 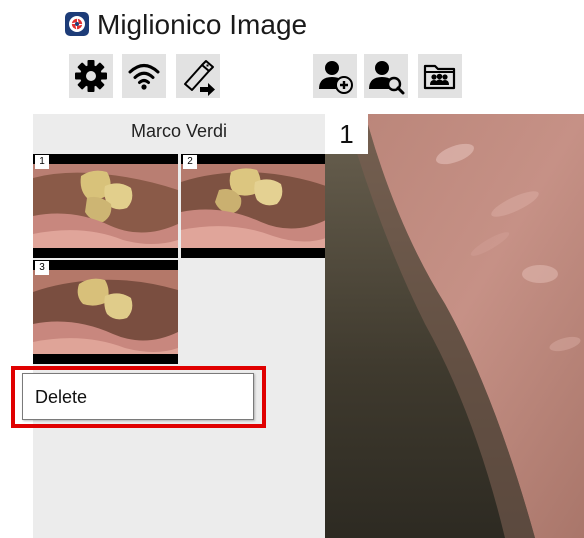 I want to click on thumbnail-1: 1, so click(x=105, y=206).